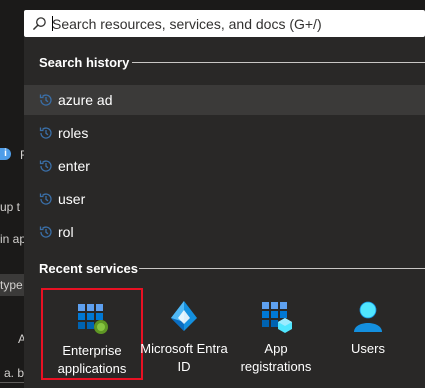  What do you see at coordinates (224, 199) in the screenshot?
I see `history-item: user` at bounding box center [224, 199].